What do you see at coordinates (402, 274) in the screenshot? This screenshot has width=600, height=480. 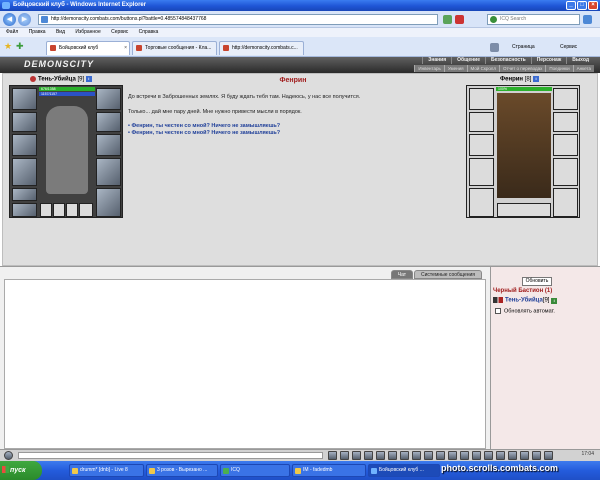 I see `tab-chat: Чат` at bounding box center [402, 274].